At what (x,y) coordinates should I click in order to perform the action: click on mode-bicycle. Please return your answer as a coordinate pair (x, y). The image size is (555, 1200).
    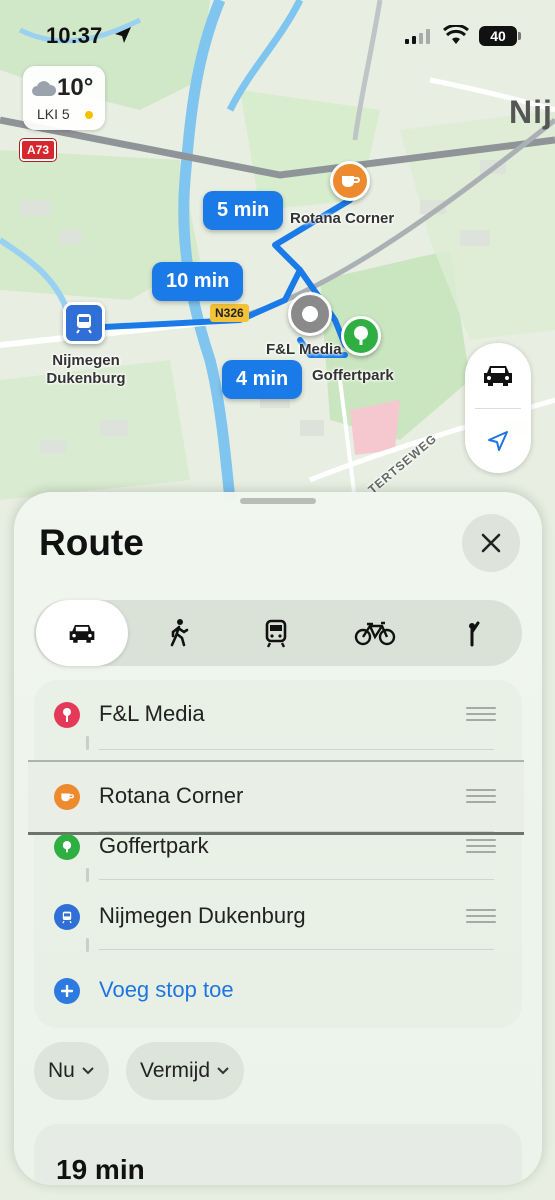
    Looking at the image, I should click on (375, 633).